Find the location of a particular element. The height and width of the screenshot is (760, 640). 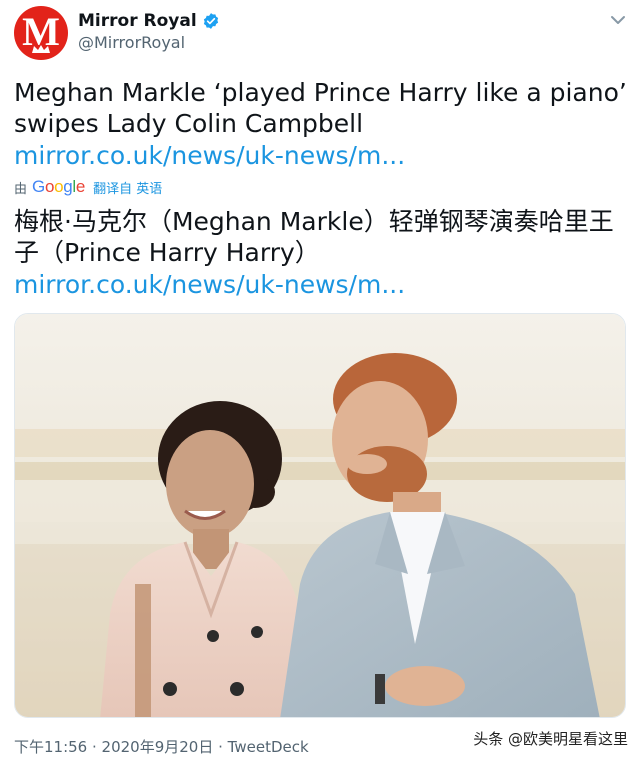

name-row: Mirror Royal is located at coordinates (149, 21).